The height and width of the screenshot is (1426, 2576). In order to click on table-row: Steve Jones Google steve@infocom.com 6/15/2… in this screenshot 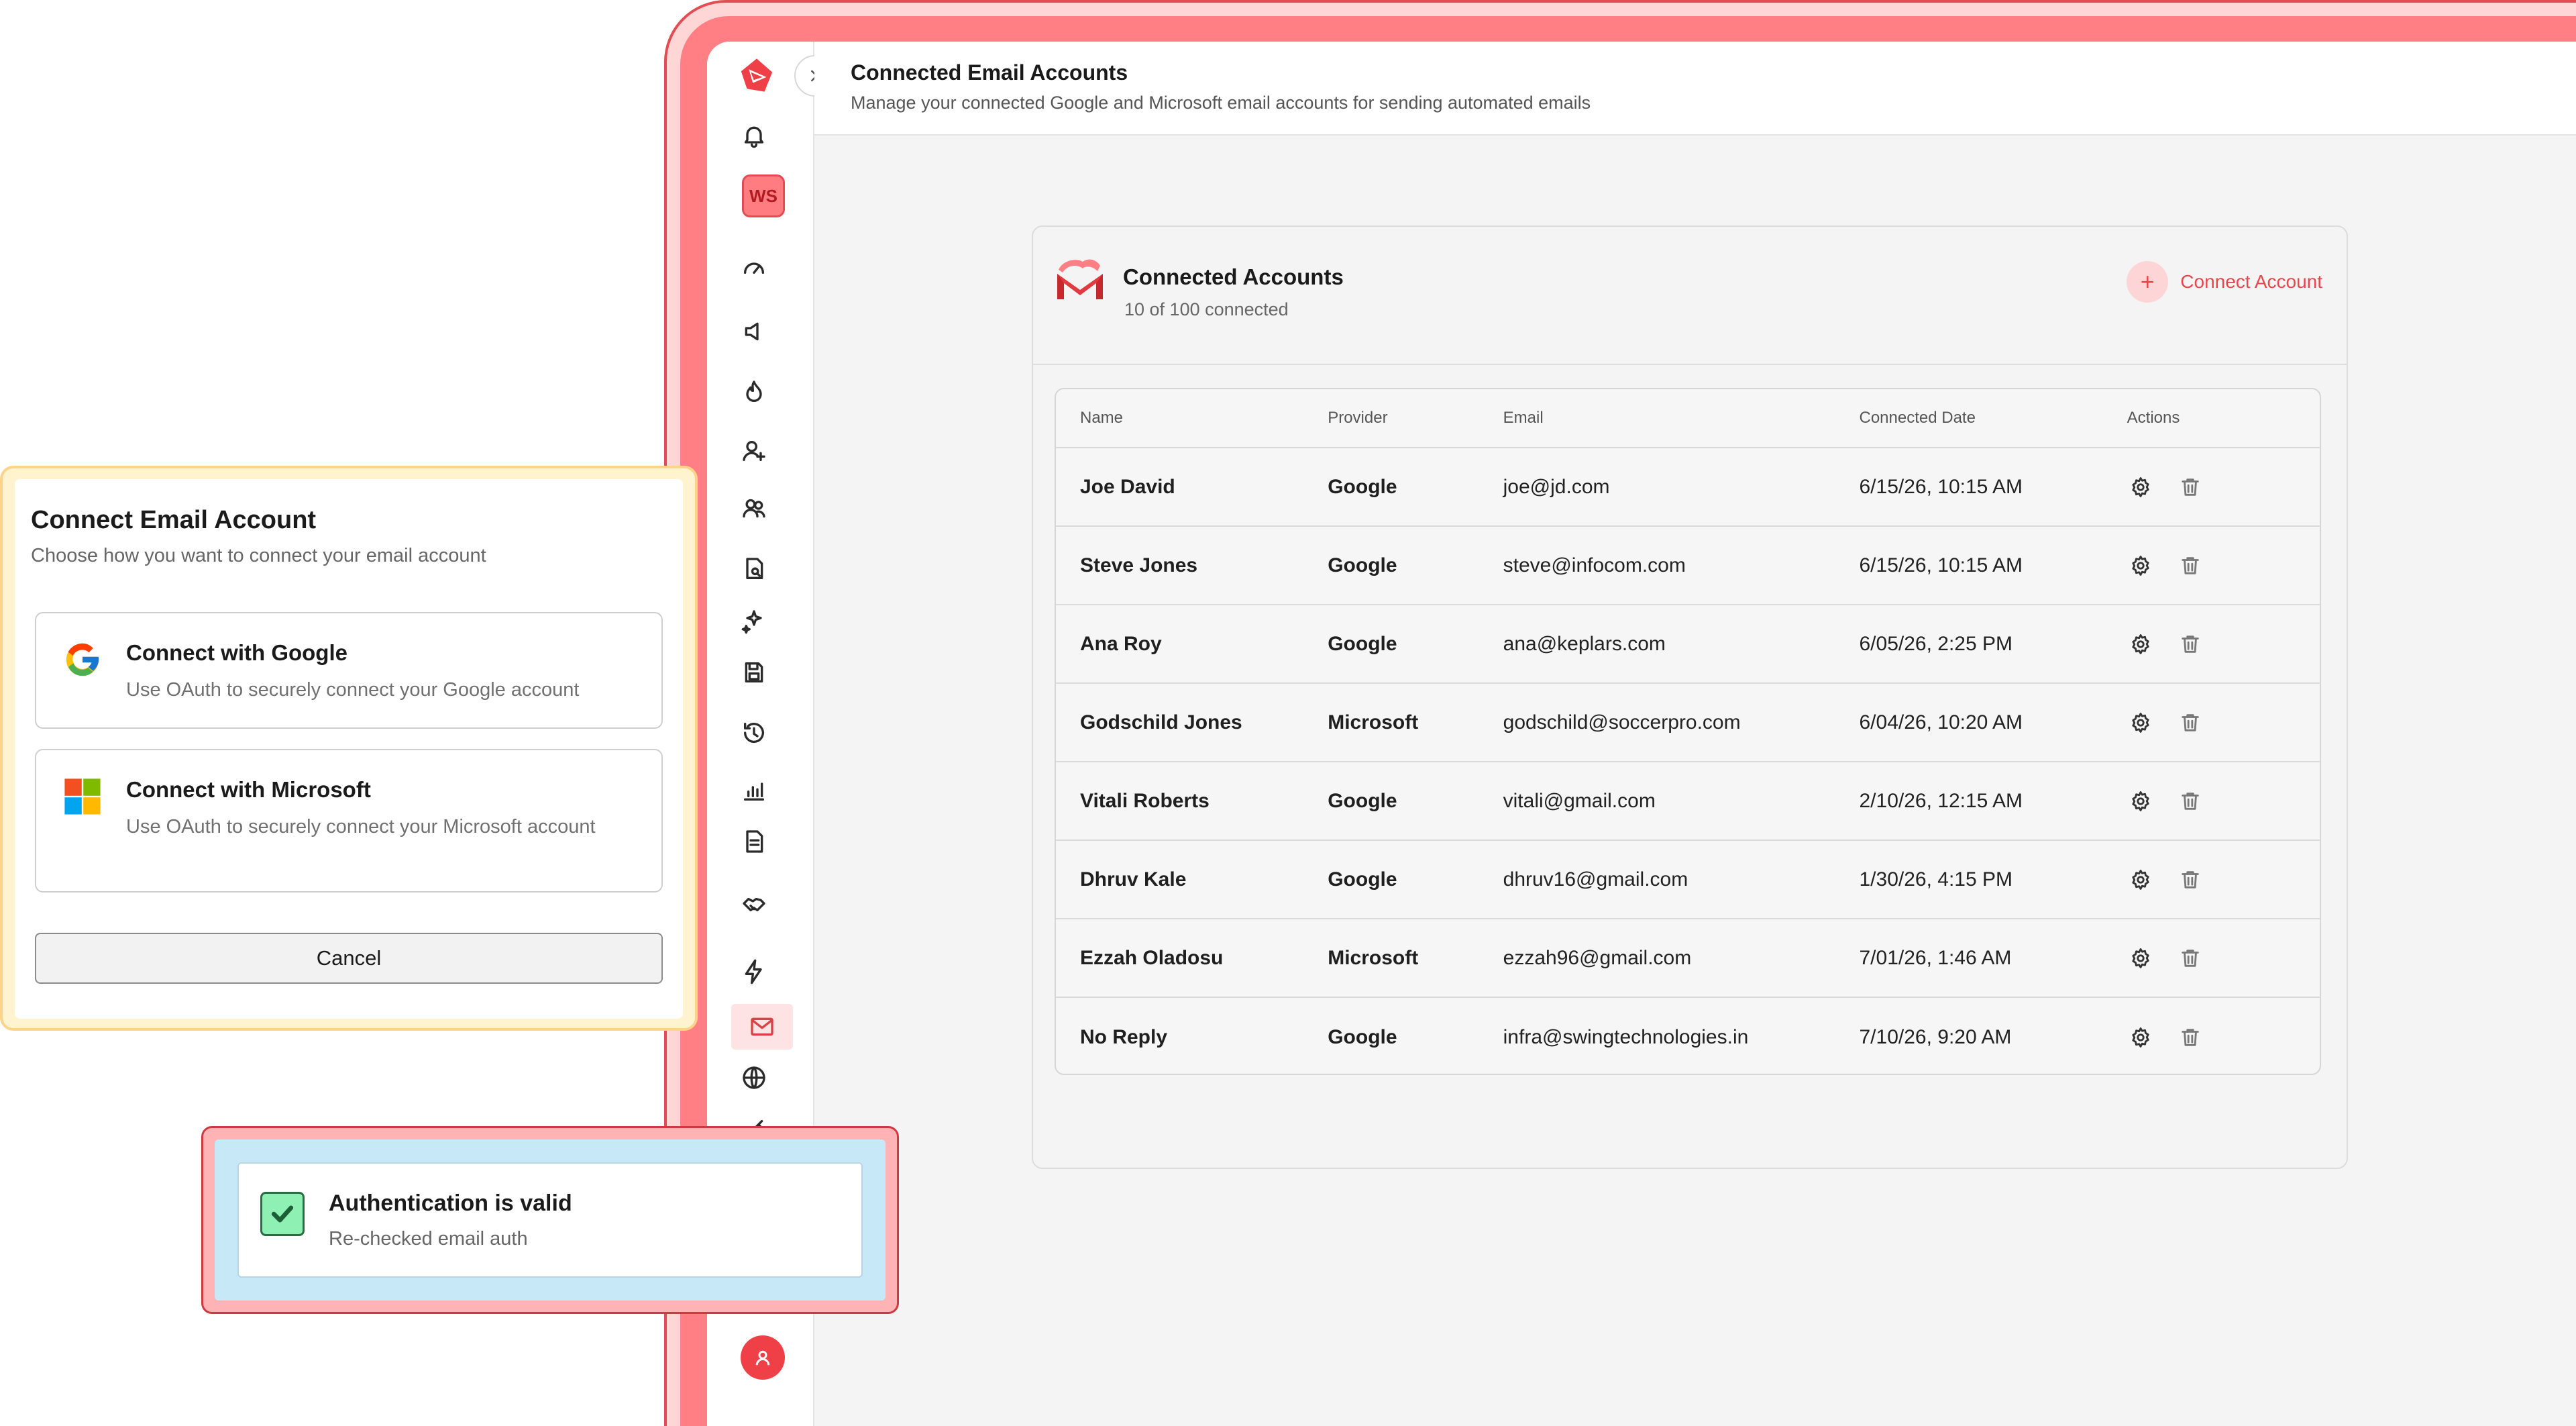, I will do `click(1688, 566)`.